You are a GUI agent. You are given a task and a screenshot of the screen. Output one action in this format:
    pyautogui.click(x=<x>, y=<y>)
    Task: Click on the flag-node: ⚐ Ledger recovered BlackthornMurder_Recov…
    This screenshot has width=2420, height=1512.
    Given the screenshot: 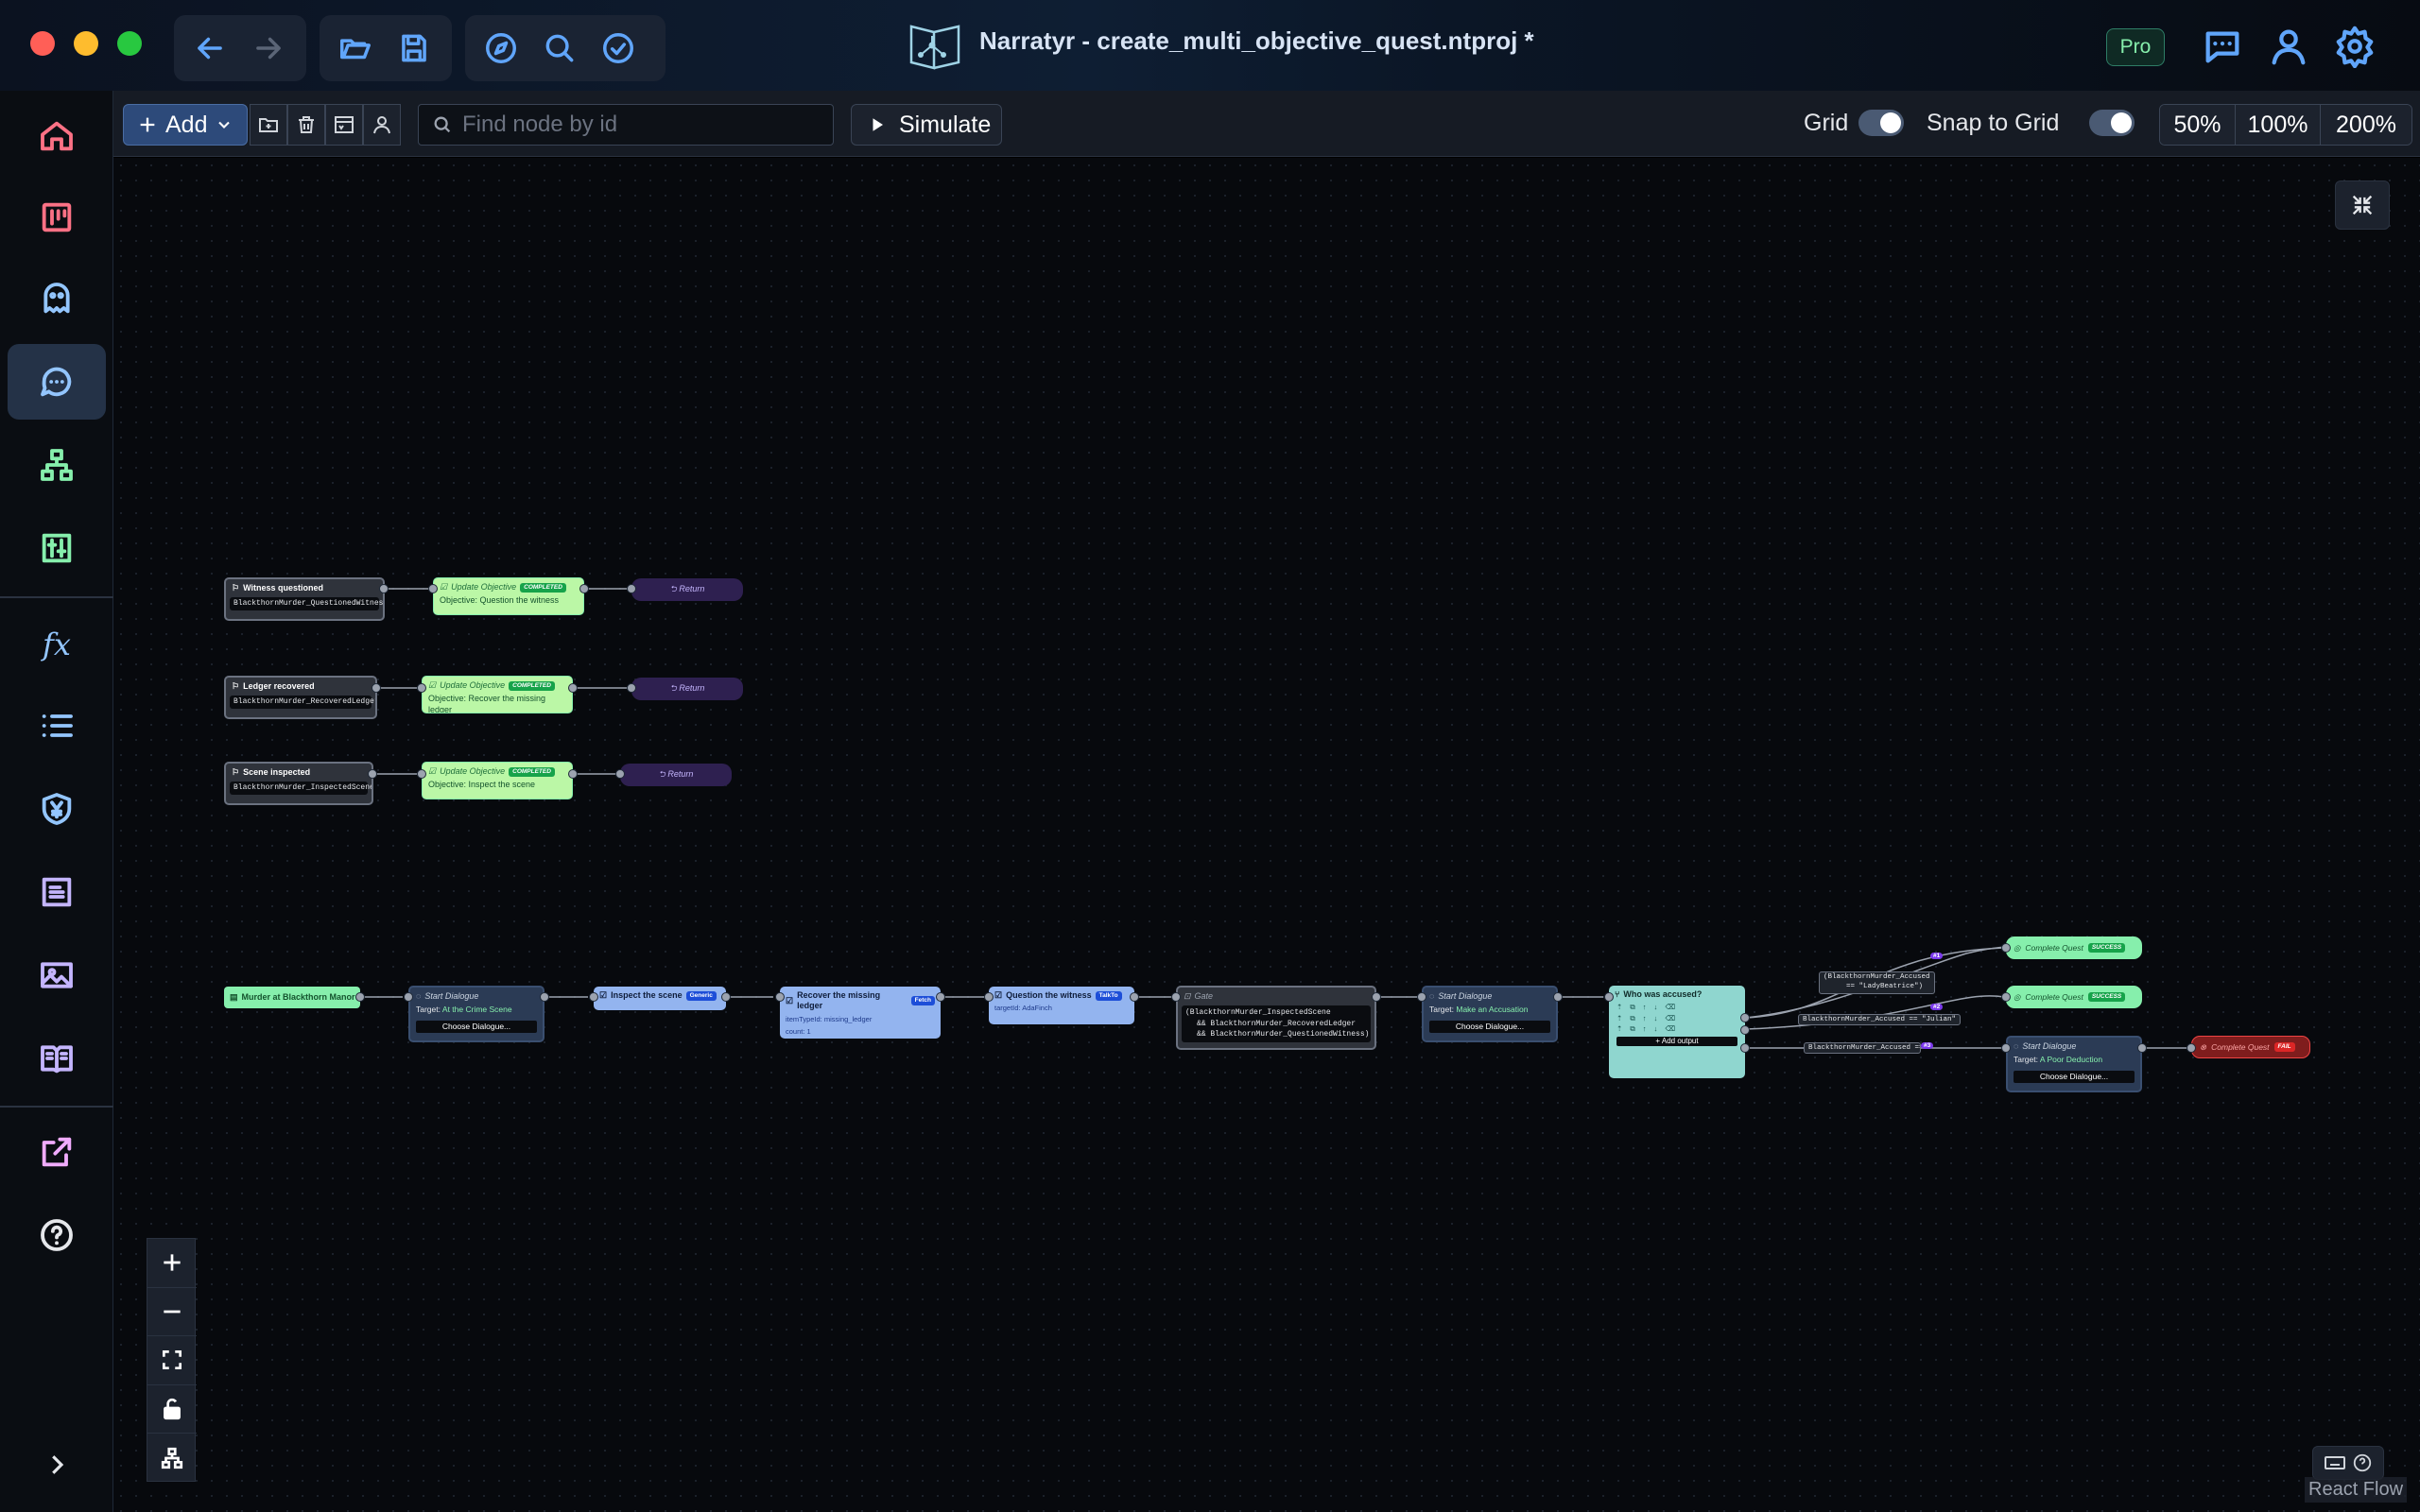 What is the action you would take?
    pyautogui.click(x=300, y=697)
    